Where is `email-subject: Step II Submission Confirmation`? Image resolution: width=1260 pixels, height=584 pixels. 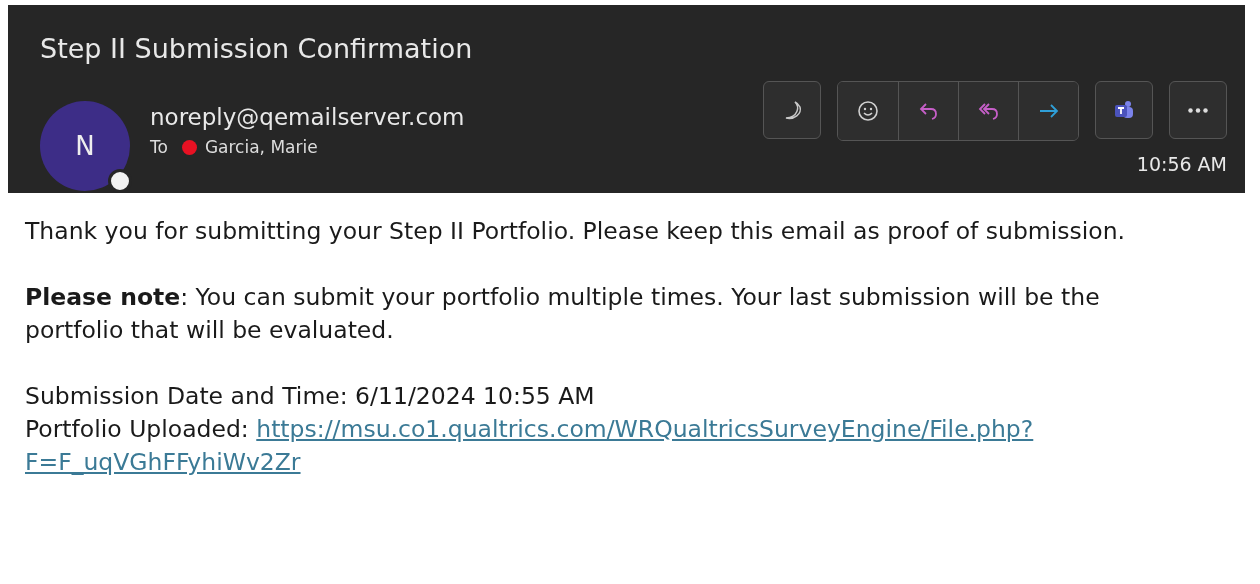 email-subject: Step II Submission Confirmation is located at coordinates (257, 49).